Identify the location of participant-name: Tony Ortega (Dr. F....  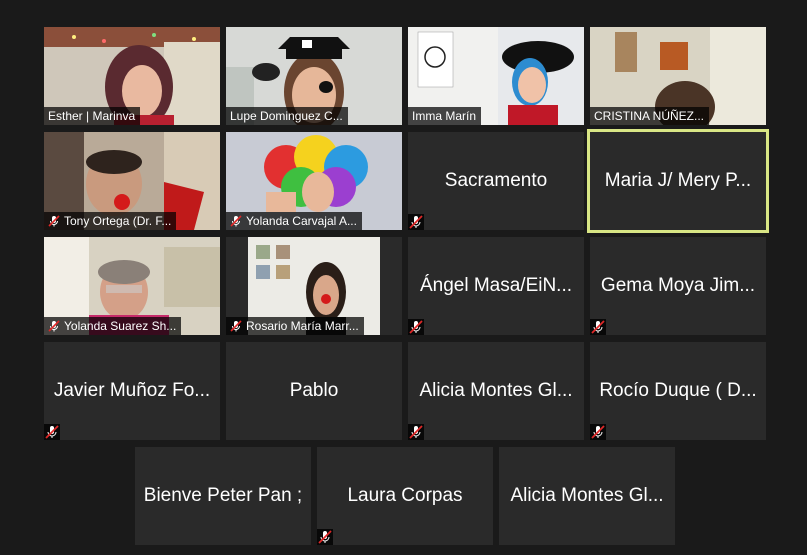
(118, 221).